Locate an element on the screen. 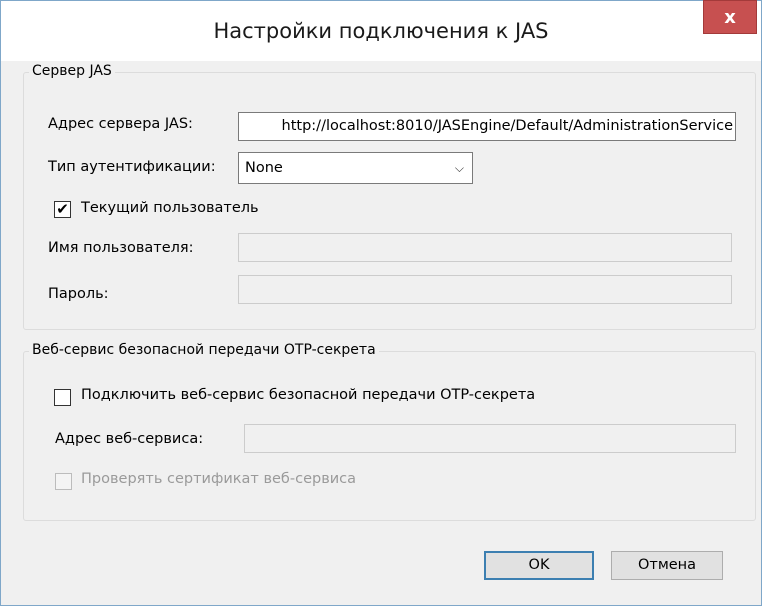  checkmark-icon: ✔ is located at coordinates (62, 209).